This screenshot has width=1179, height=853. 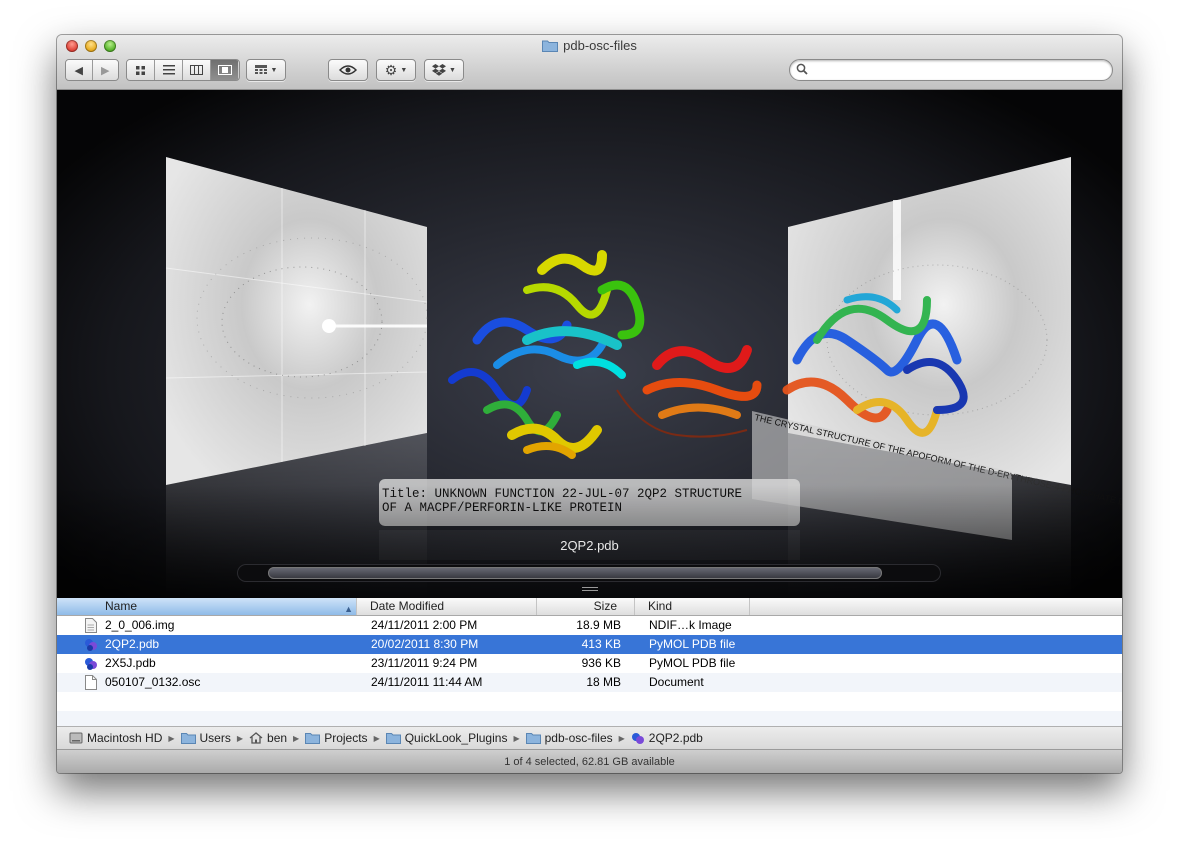 I want to click on action-button: ⚙ ▼, so click(x=396, y=70).